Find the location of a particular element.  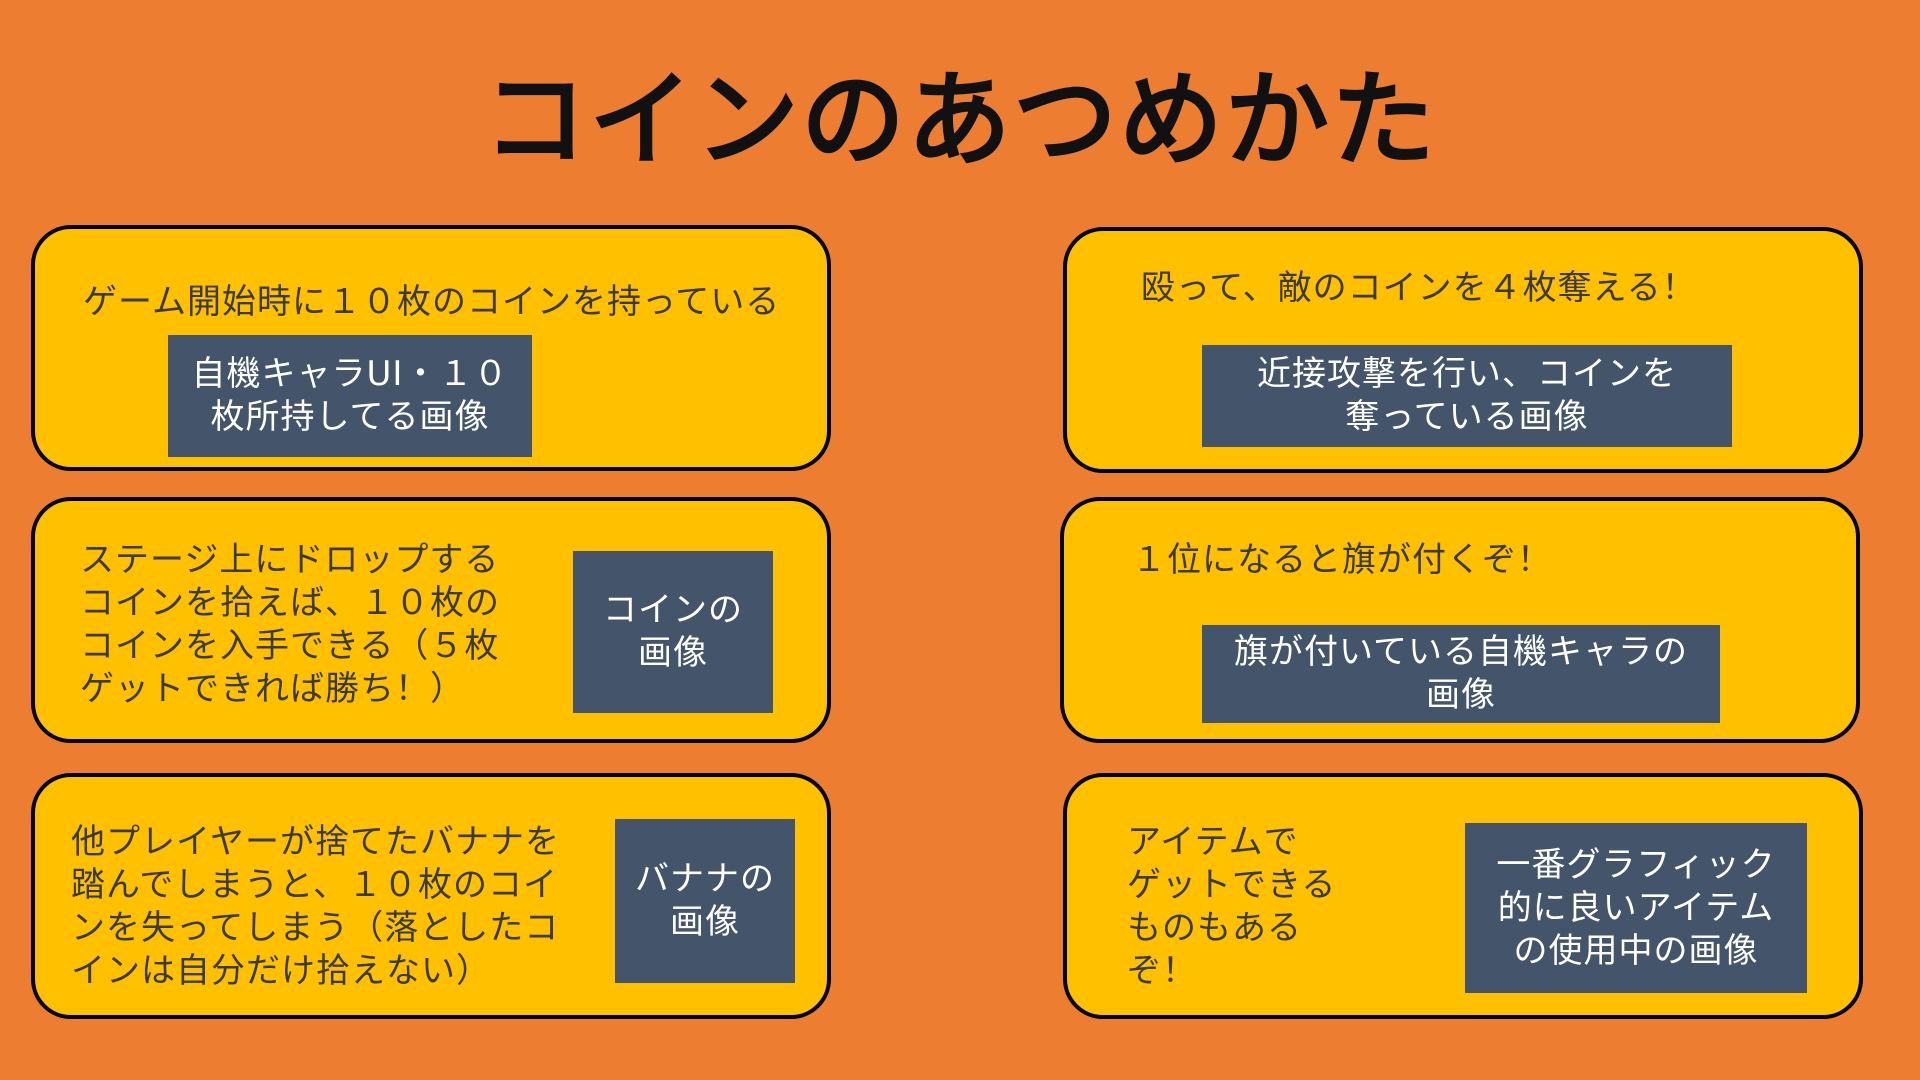

card-starting-coins: ゲーム開始時に１０枚のコインを持っている 自機キャラUI・１０ 枚所持してる画像 is located at coordinates (431, 348).